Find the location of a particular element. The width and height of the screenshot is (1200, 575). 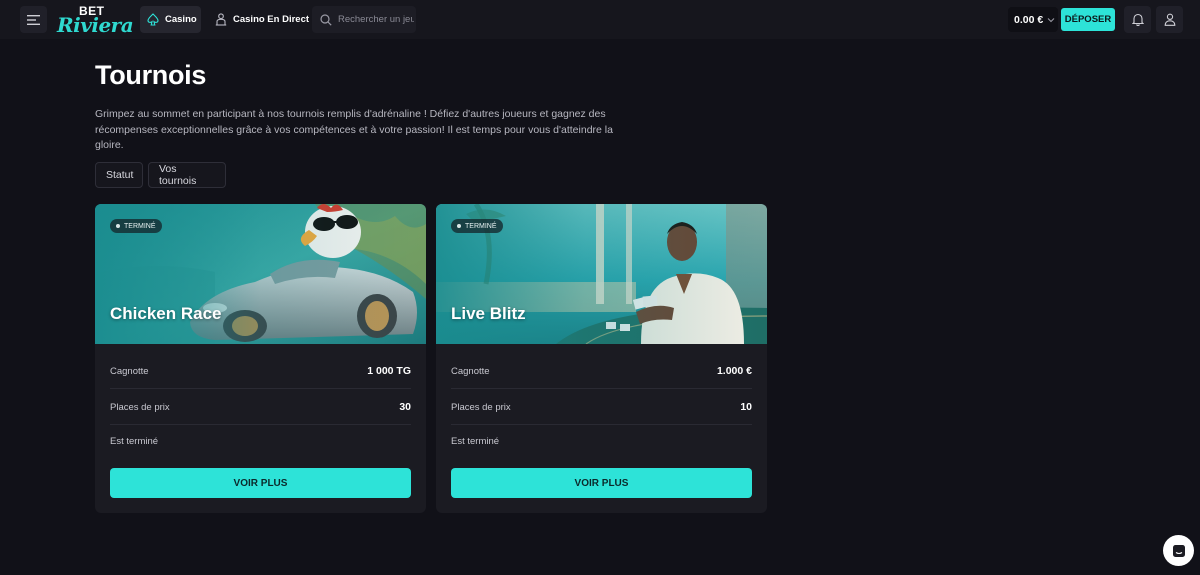

prize-value: 1.000 € is located at coordinates (734, 371).